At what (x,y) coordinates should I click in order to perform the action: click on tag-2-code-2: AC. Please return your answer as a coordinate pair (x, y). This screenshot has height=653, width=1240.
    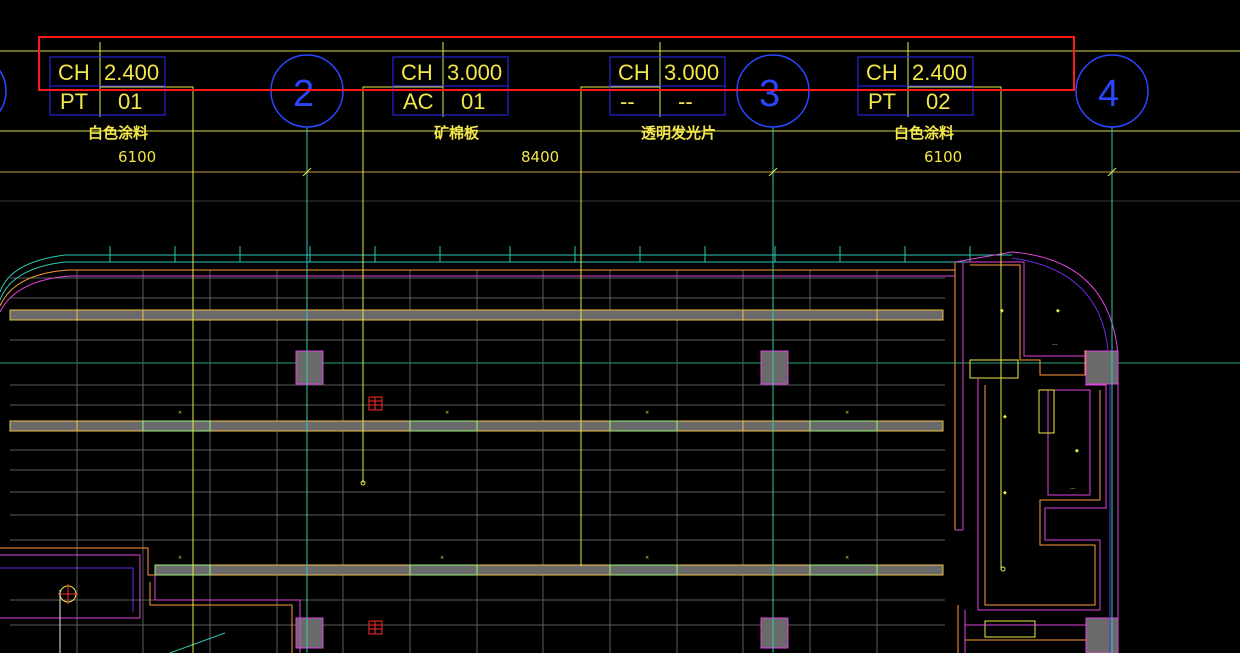
    Looking at the image, I should click on (418, 101).